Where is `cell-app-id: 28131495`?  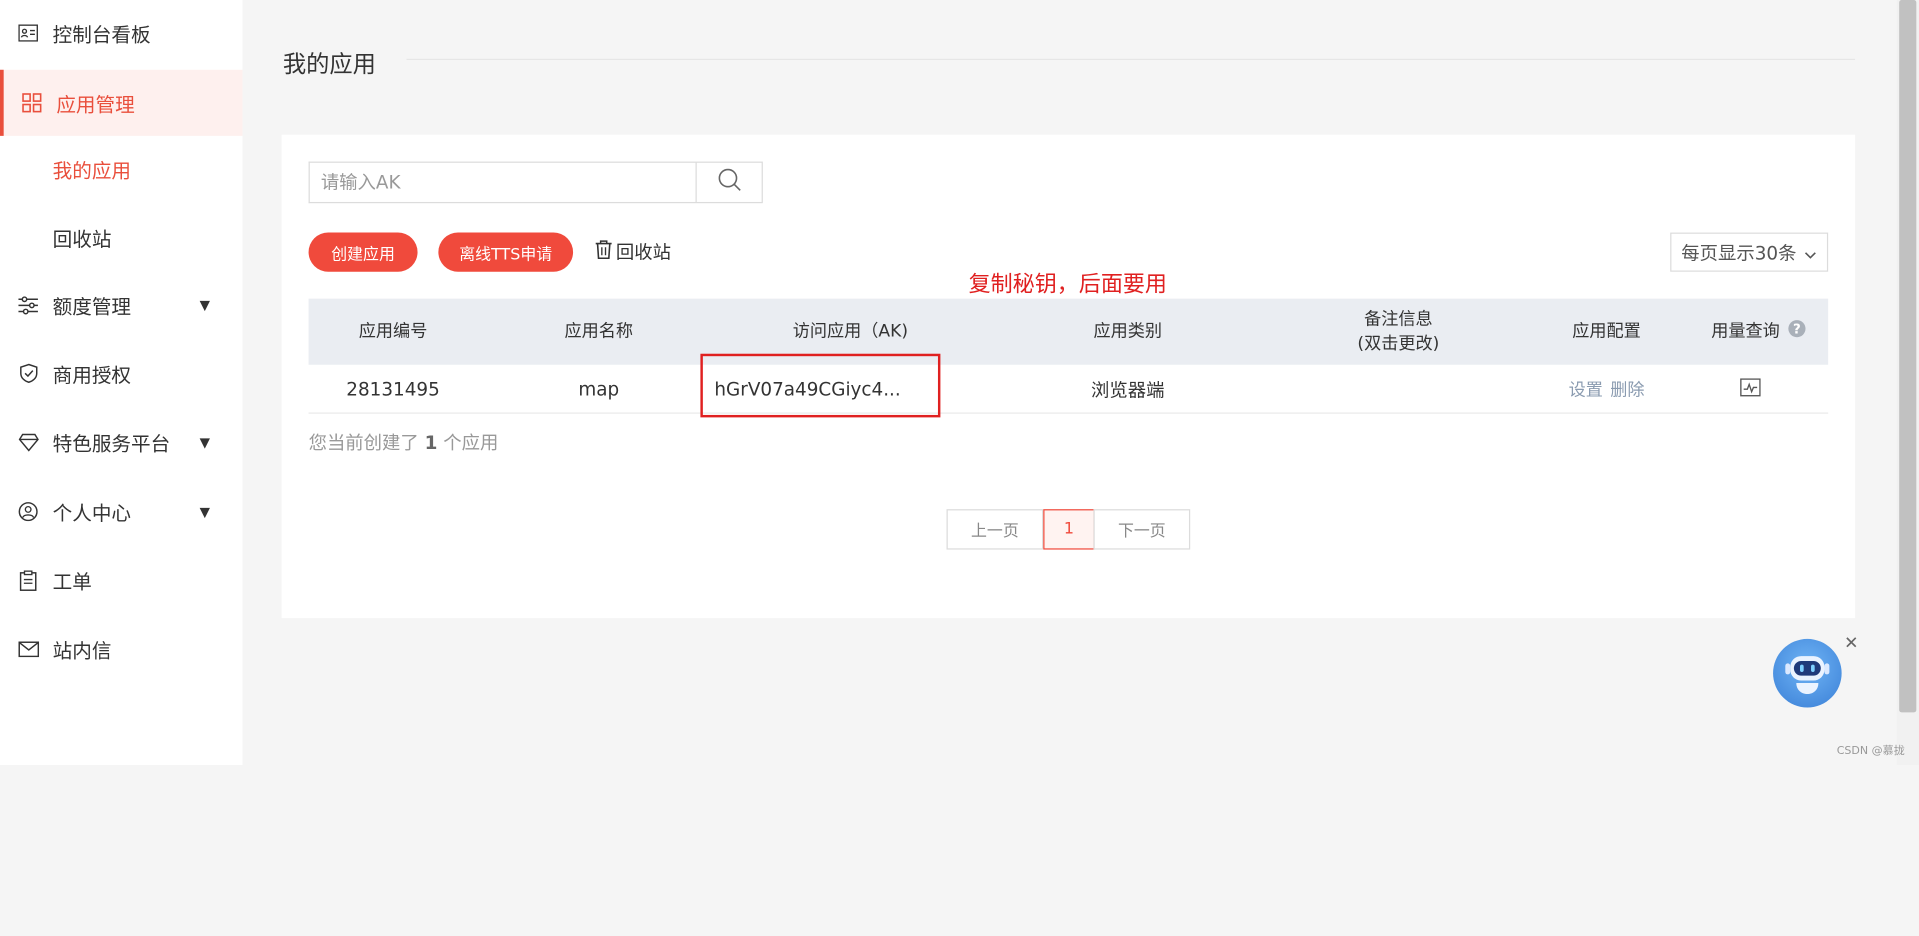
cell-app-id: 28131495 is located at coordinates (393, 389).